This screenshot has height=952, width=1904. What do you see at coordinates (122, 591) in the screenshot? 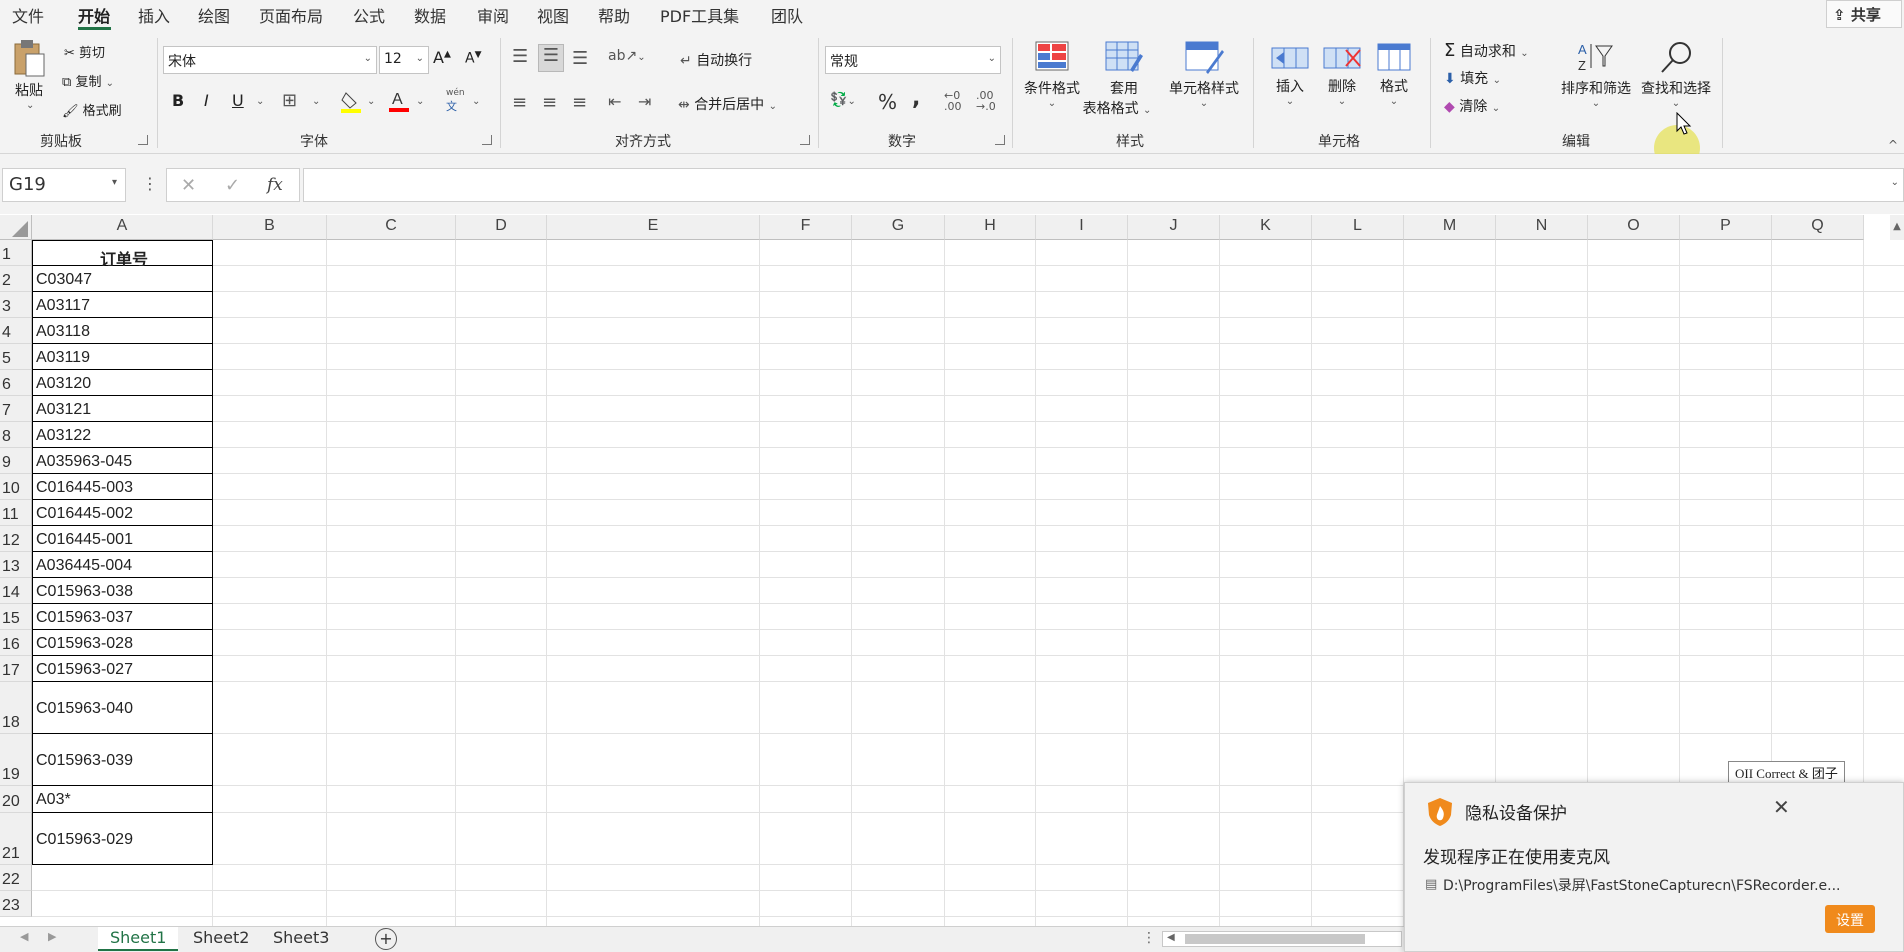
I see `cell-a14: C015963-038` at bounding box center [122, 591].